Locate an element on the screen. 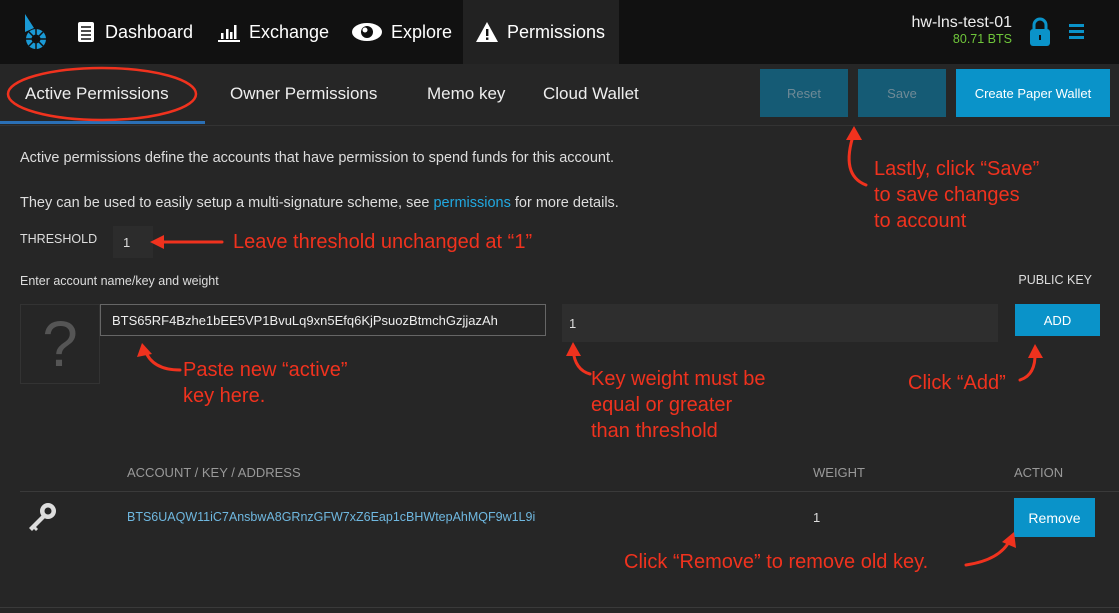 This screenshot has height=613, width=1119. chart-icon is located at coordinates (229, 32).